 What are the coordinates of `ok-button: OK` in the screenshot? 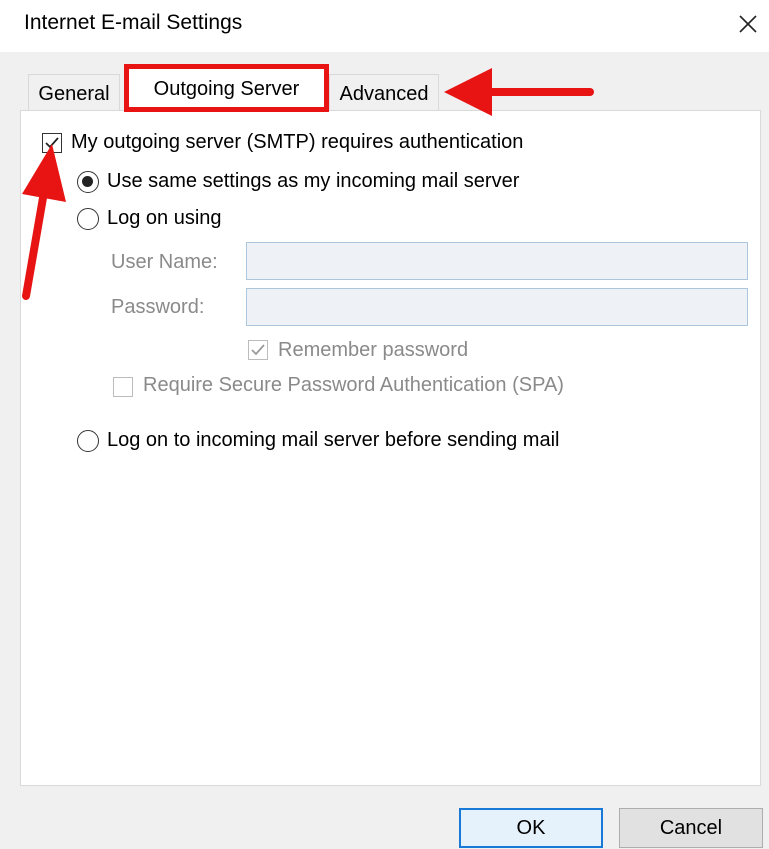 It's located at (531, 828).